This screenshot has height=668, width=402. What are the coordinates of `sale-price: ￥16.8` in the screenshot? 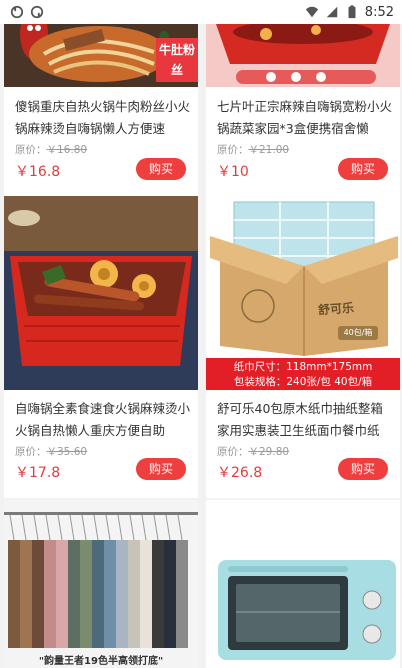 It's located at (38, 172).